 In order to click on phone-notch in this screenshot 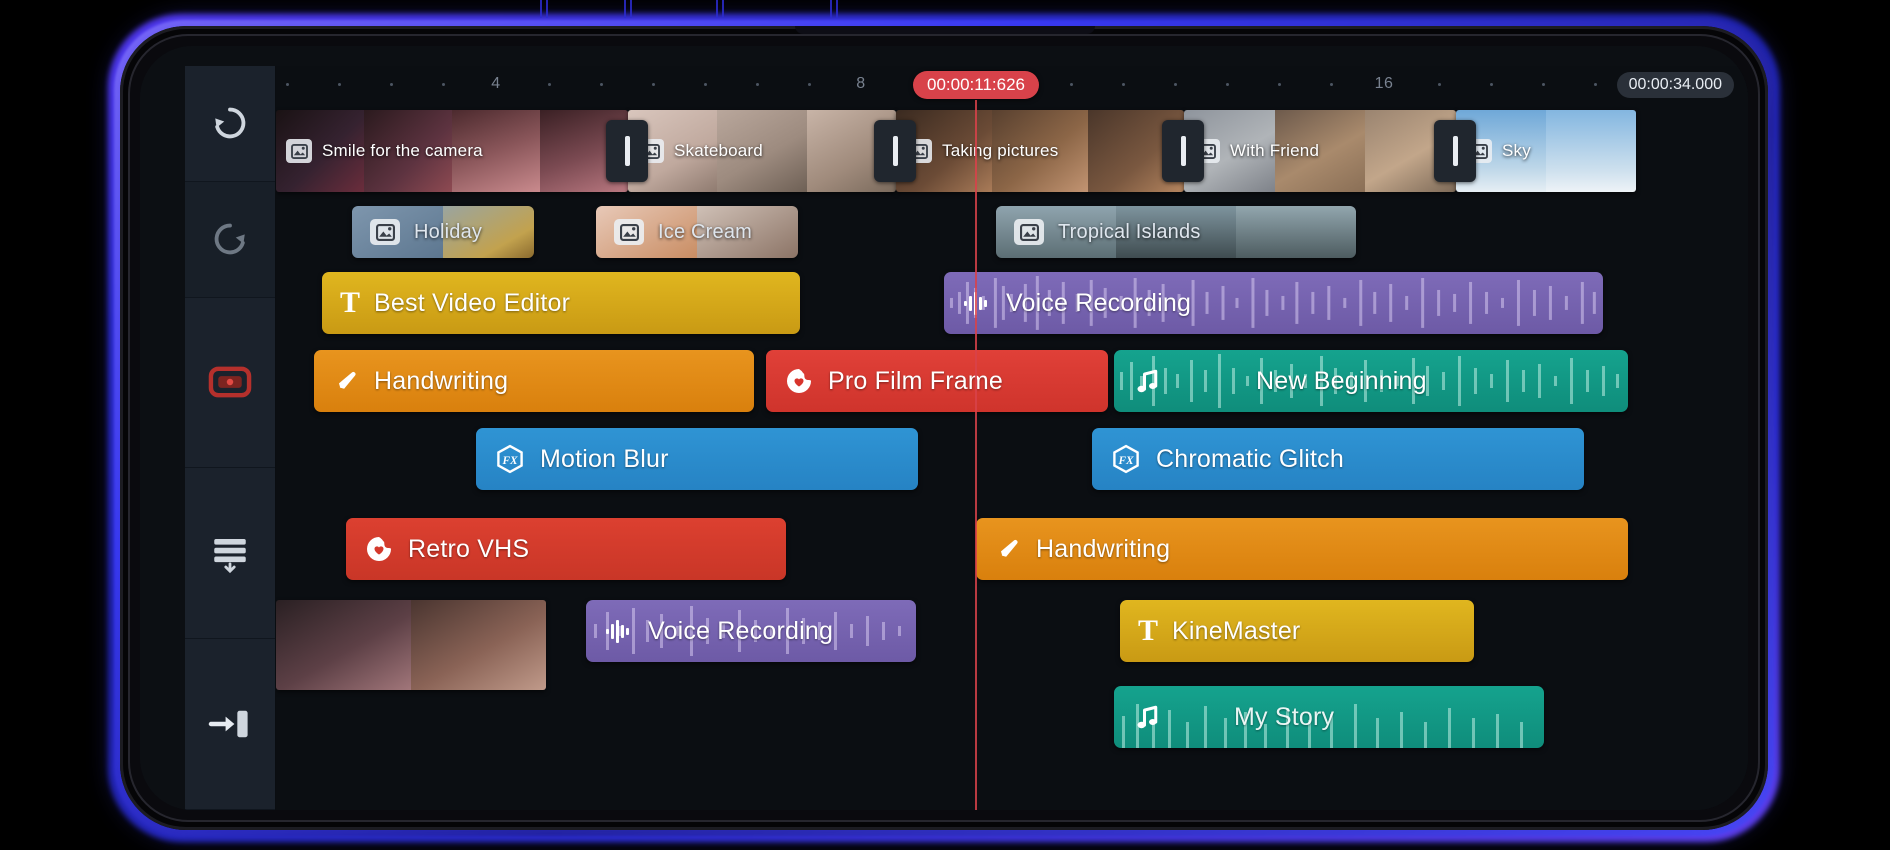, I will do `click(945, 30)`.